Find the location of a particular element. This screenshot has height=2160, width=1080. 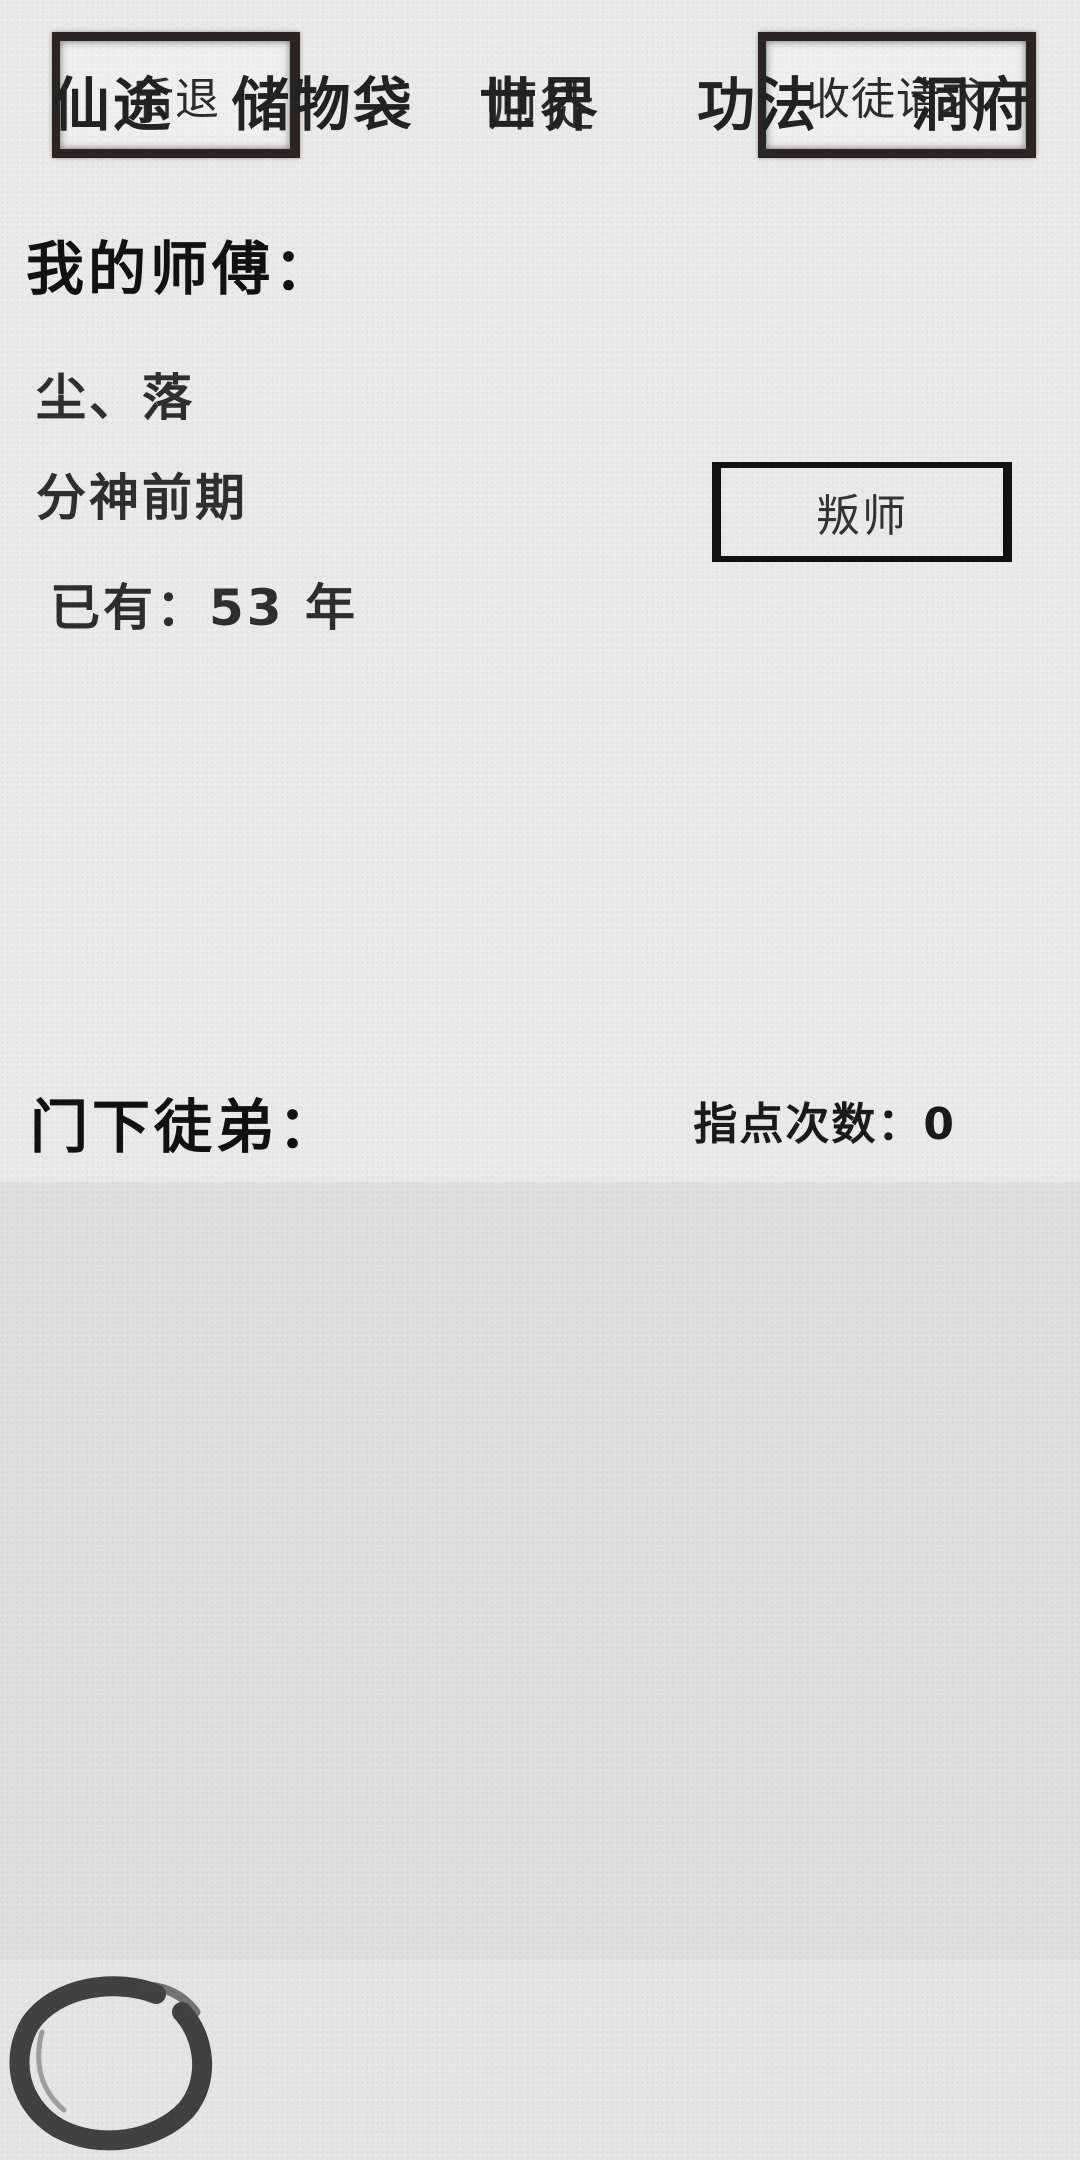

betray-master-button: 叛师 is located at coordinates (862, 512).